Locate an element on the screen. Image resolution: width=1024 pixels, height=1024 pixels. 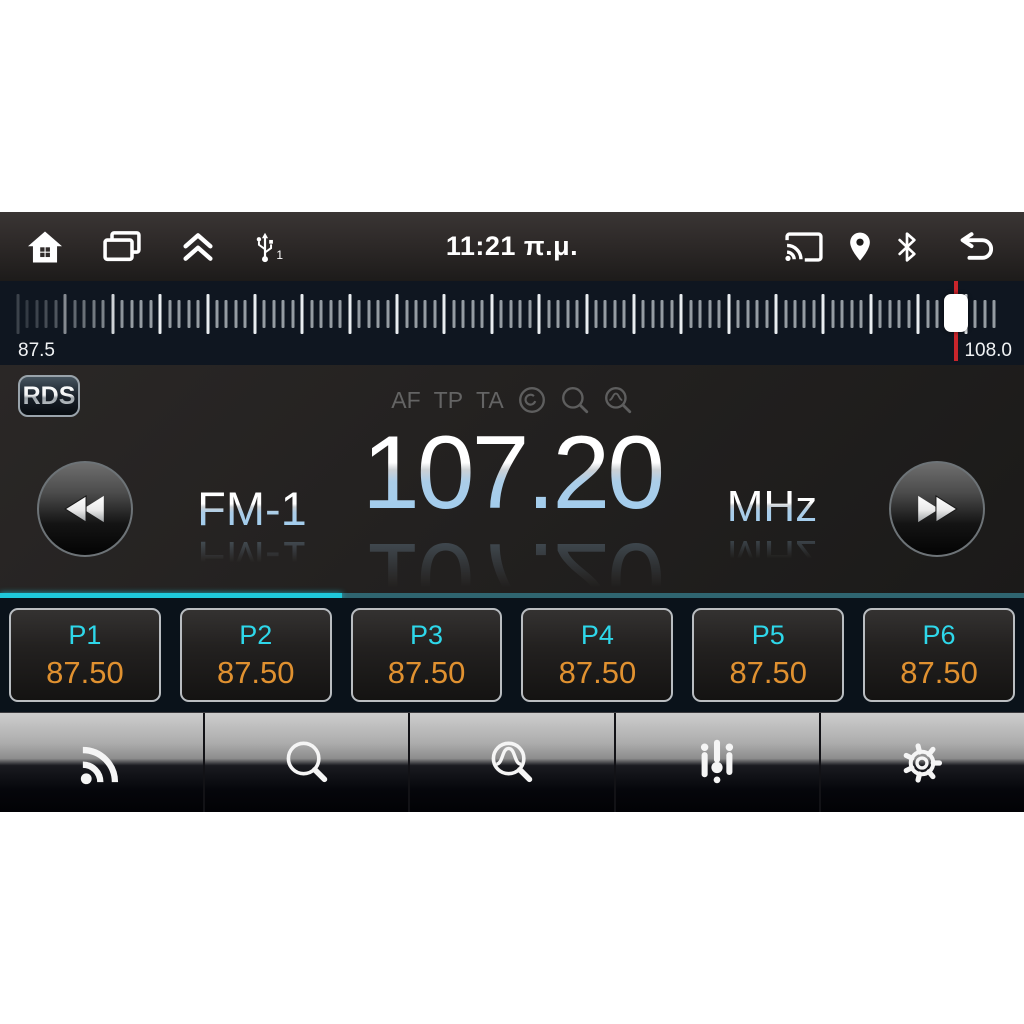
preset-label: P5 is located at coordinates (768, 635).